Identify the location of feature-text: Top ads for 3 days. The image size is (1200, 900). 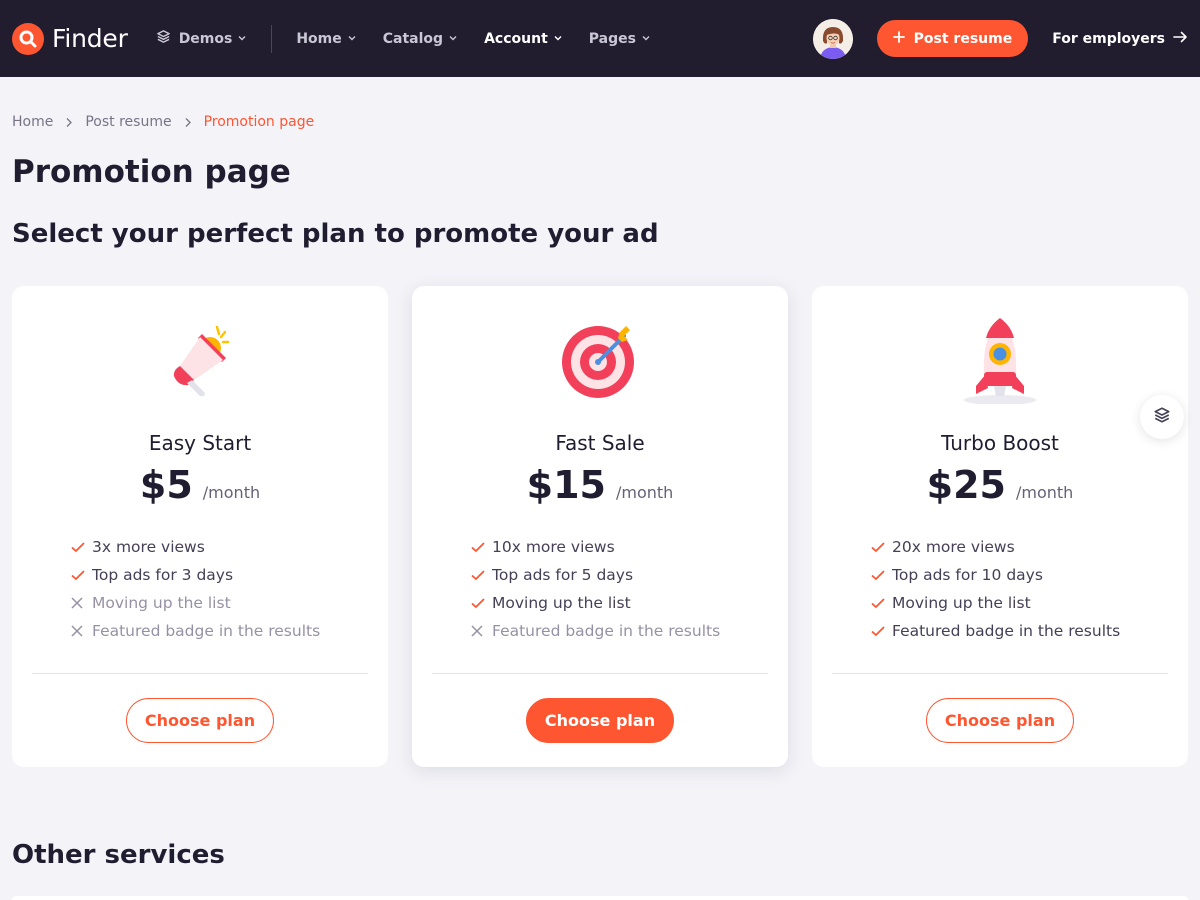
(163, 575).